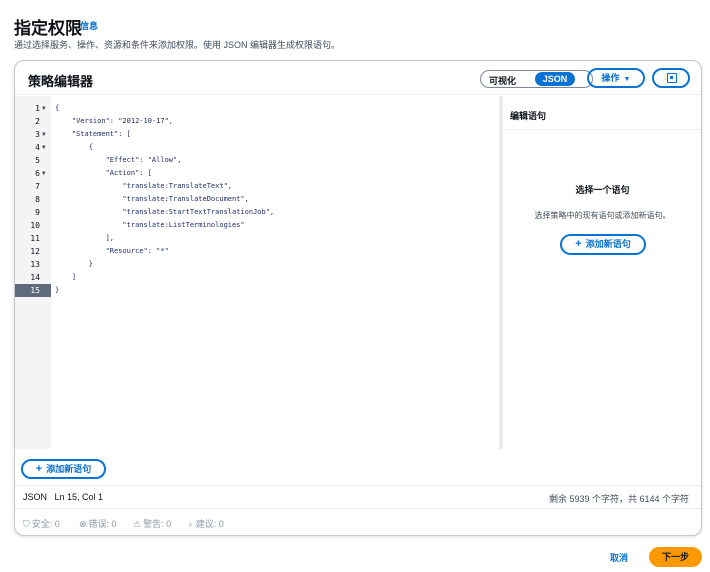 This screenshot has width=710, height=572. What do you see at coordinates (37, 199) in the screenshot?
I see `line-number: 8` at bounding box center [37, 199].